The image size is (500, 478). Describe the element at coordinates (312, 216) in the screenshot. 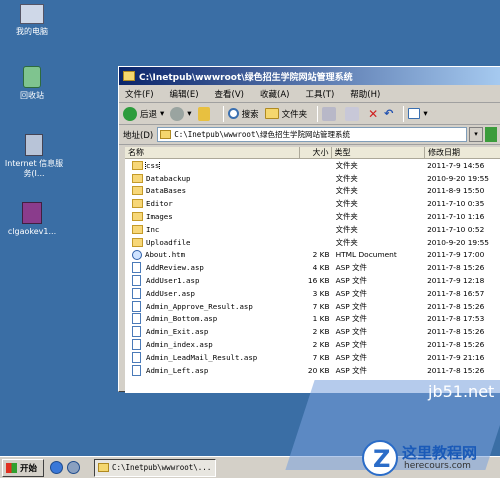

I see `file-row: Images 文件夹 2011-7-10 1:16` at that location.